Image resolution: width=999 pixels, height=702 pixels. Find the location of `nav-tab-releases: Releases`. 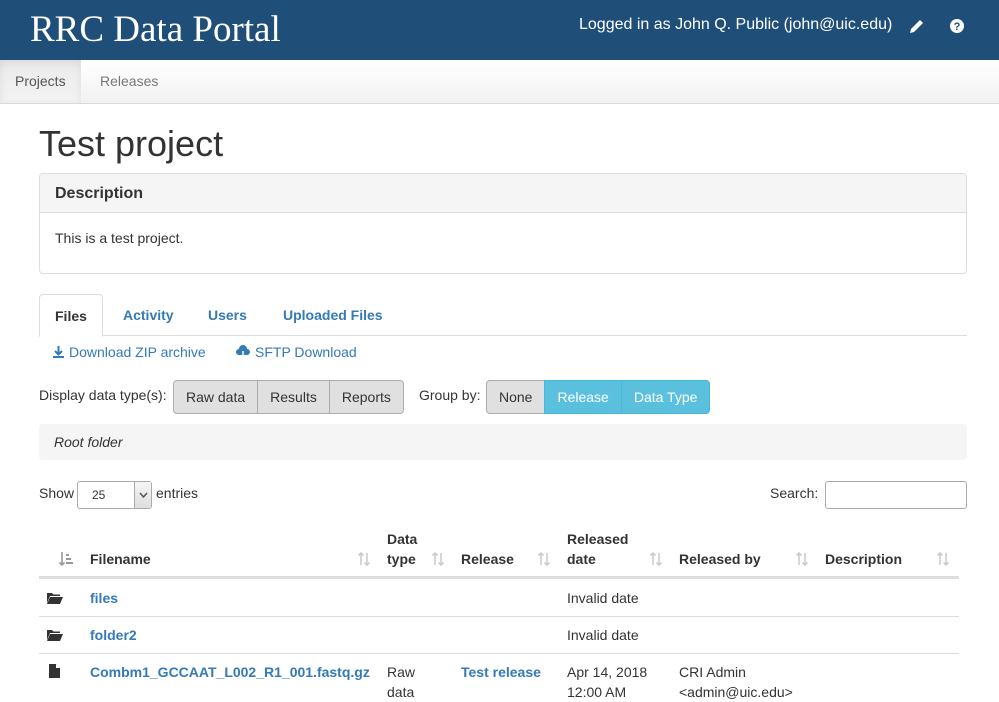

nav-tab-releases: Releases is located at coordinates (129, 81).